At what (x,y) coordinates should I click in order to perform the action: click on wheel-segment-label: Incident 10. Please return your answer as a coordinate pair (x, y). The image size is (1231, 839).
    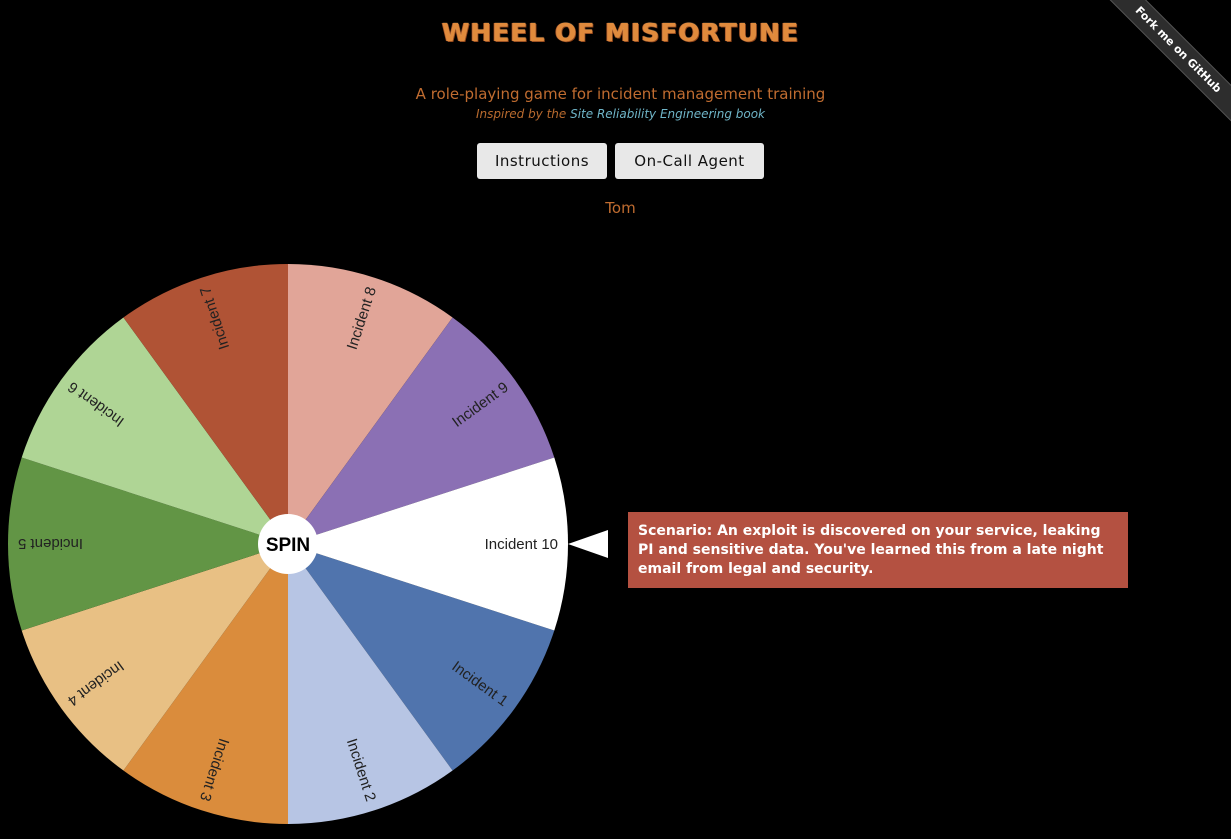
    Looking at the image, I should click on (521, 544).